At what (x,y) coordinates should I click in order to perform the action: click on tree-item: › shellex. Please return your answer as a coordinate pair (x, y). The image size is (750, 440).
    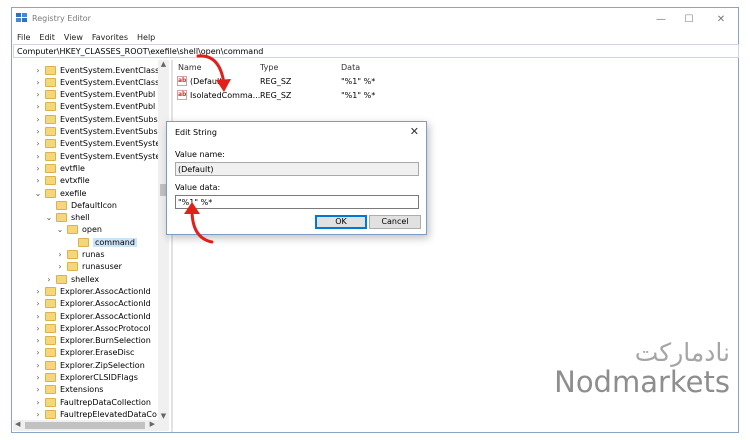
    Looking at the image, I should click on (72, 279).